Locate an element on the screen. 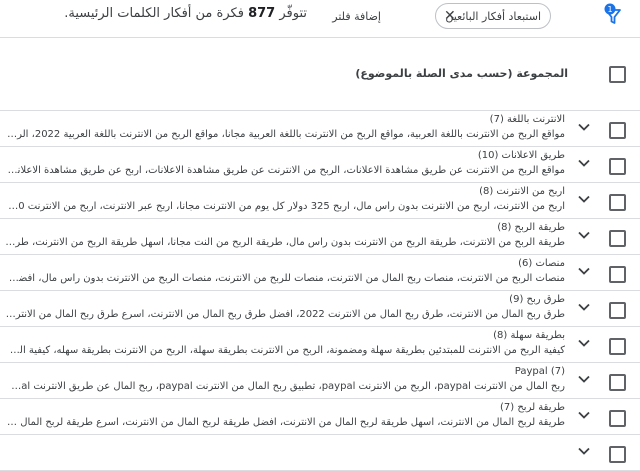  column-header-group: المجموعة (حسب مدى الصلة بالموضوع) is located at coordinates (461, 73).